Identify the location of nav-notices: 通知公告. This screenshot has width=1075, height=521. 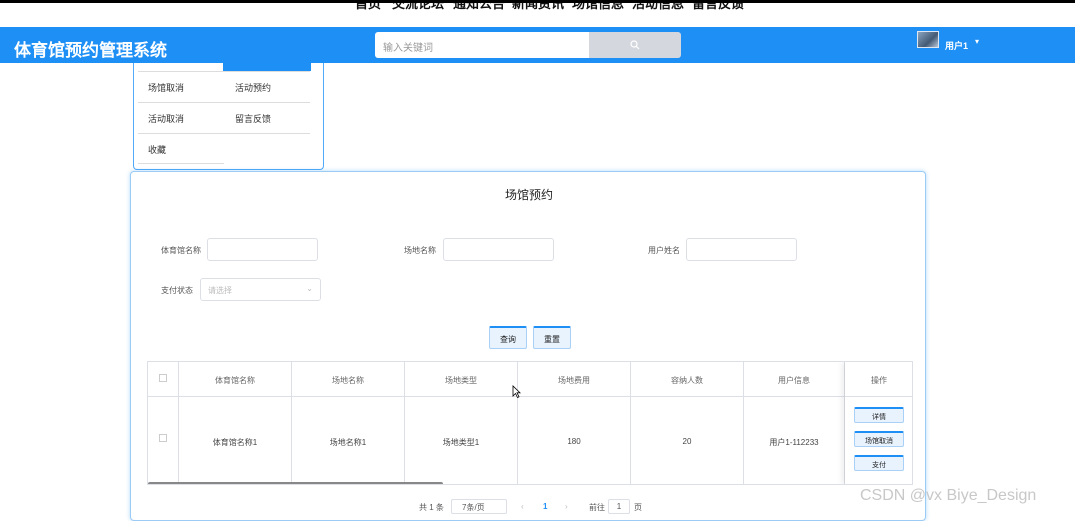
(479, 7).